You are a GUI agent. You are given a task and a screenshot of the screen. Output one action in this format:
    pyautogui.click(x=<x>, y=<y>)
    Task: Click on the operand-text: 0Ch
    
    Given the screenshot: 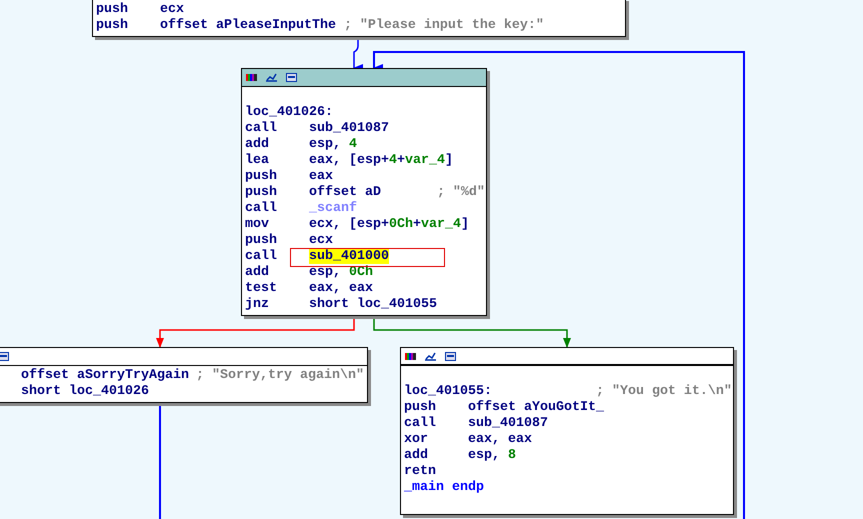 What is the action you would take?
    pyautogui.click(x=400, y=224)
    